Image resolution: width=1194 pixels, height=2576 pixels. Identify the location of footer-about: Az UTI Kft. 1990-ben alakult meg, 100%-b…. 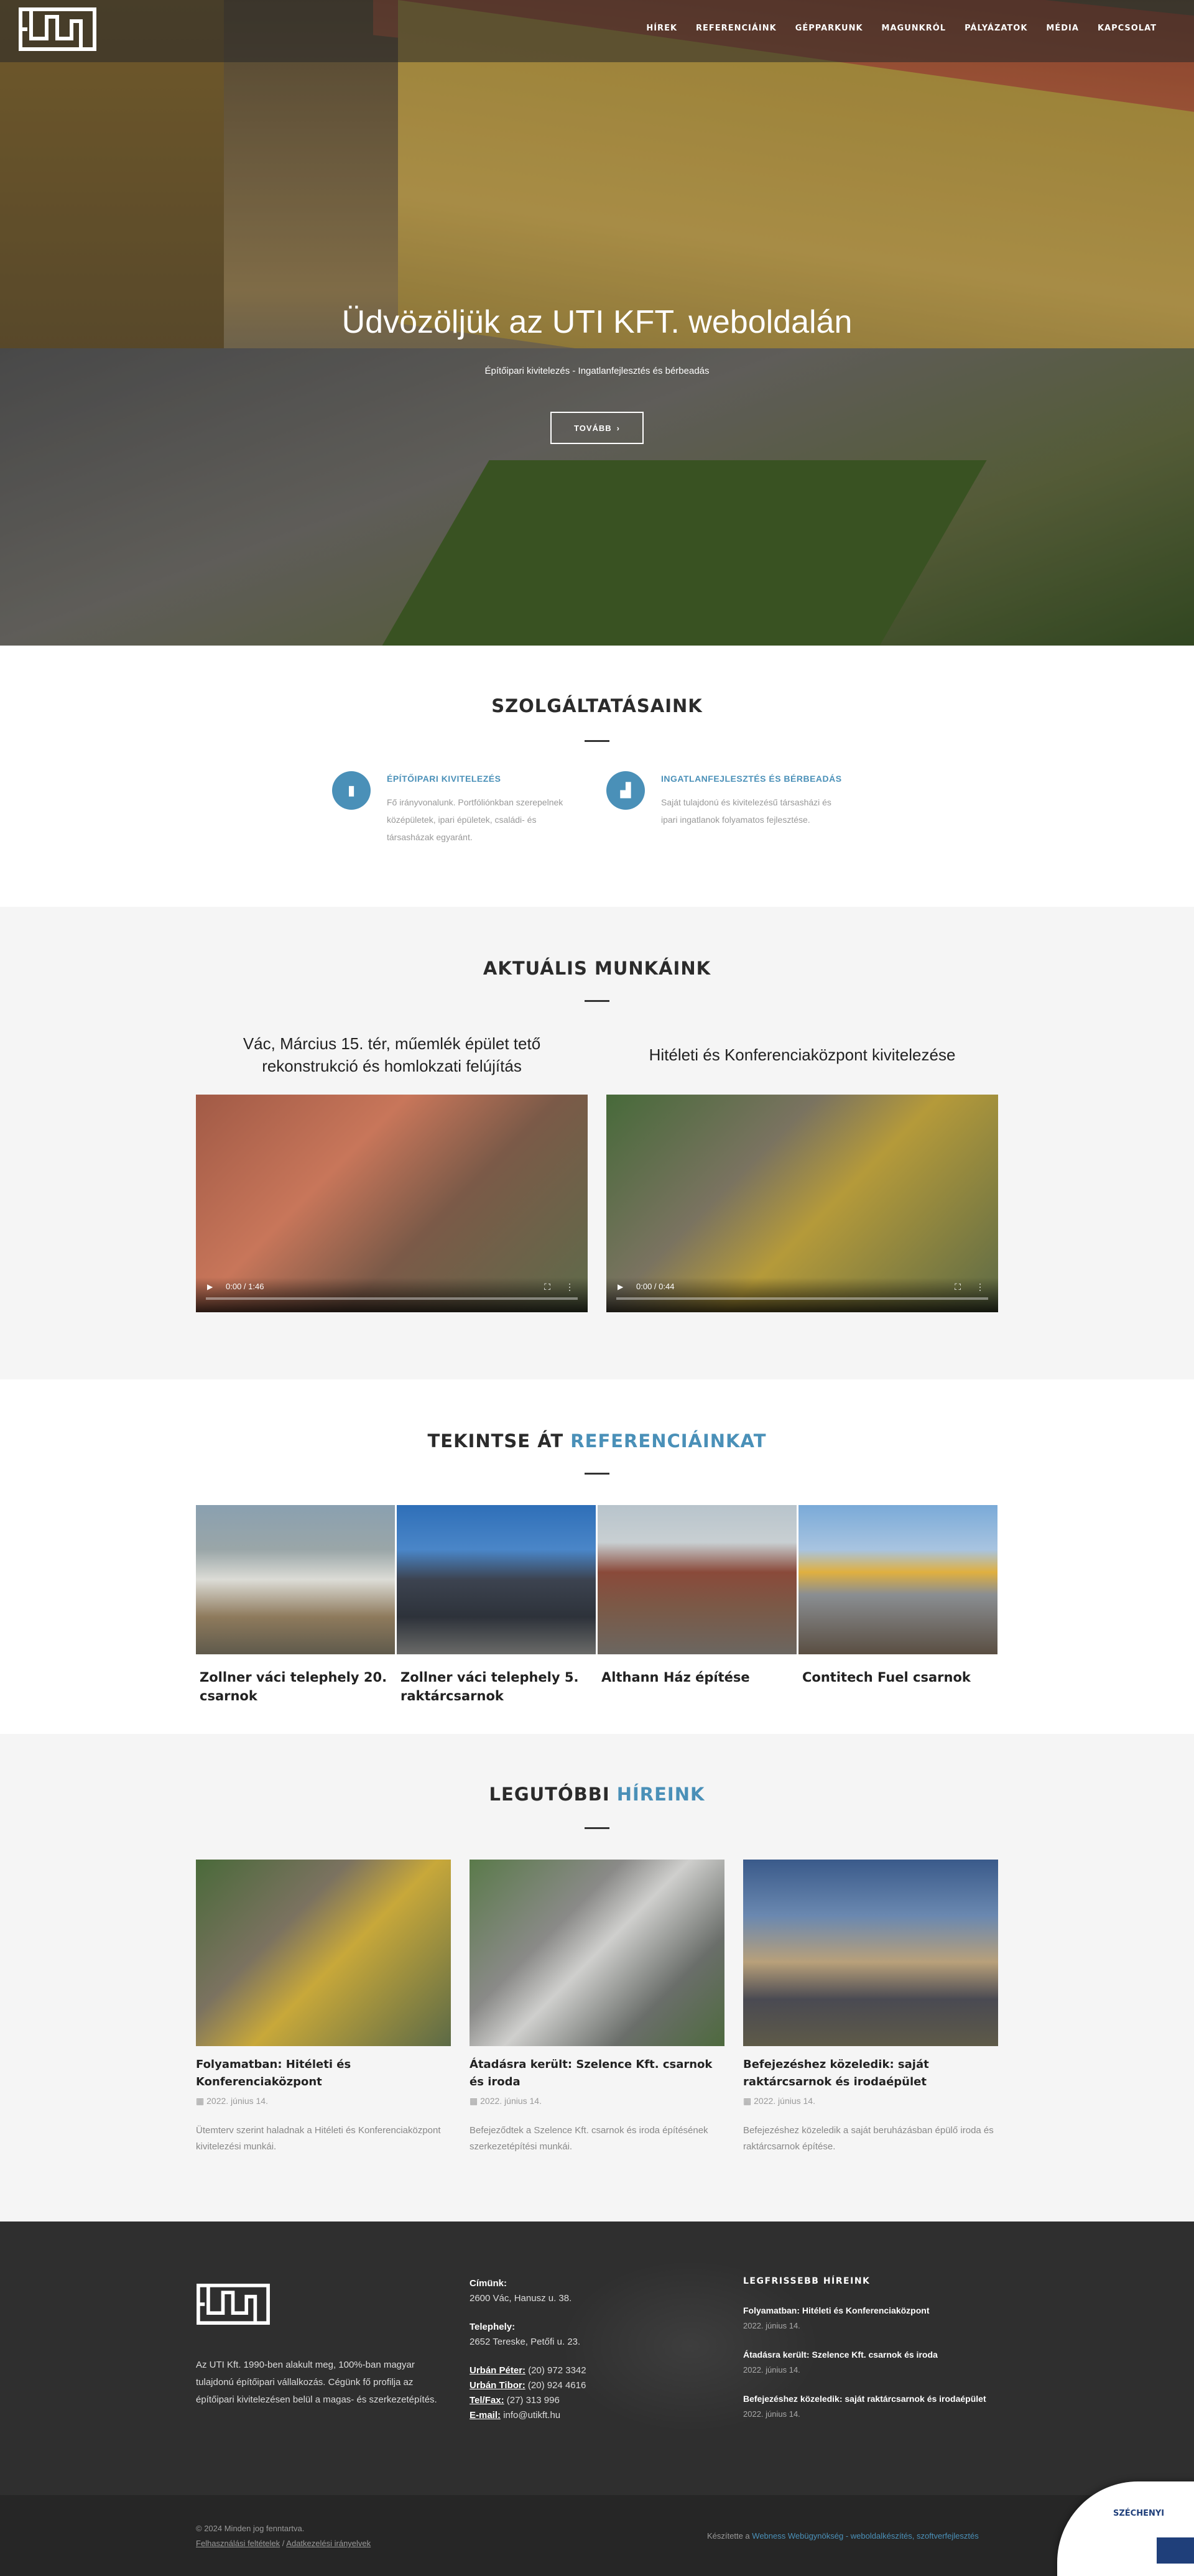
(320, 2347).